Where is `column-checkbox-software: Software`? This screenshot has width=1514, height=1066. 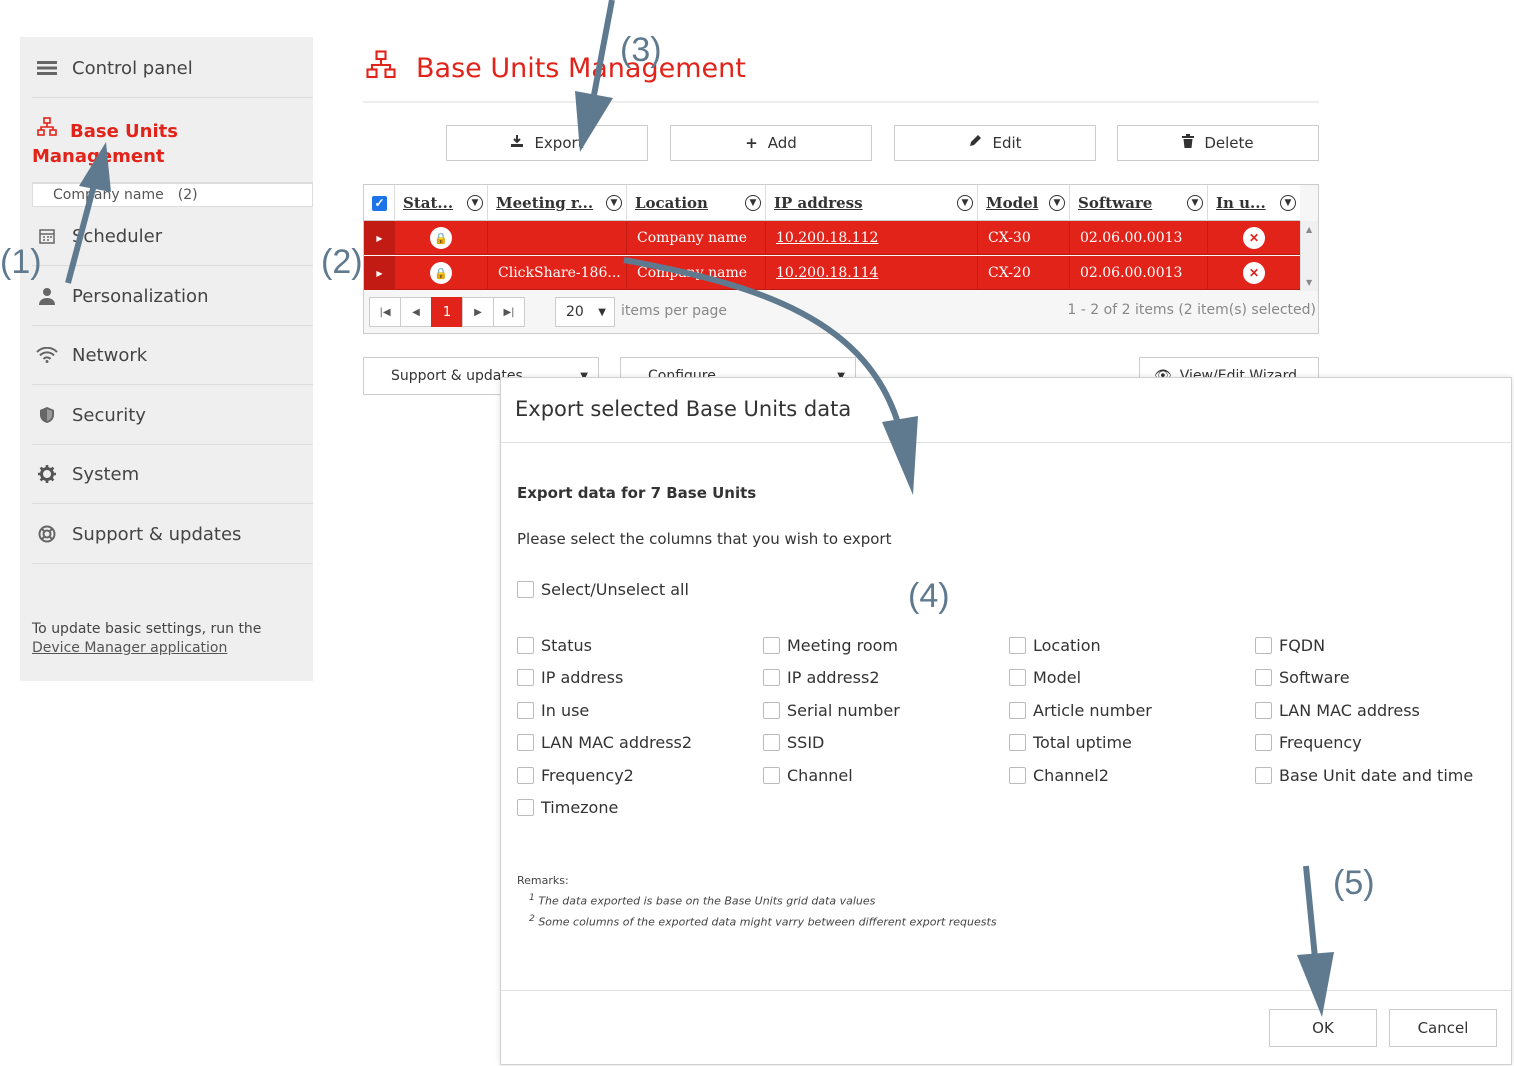 column-checkbox-software: Software is located at coordinates (1302, 677).